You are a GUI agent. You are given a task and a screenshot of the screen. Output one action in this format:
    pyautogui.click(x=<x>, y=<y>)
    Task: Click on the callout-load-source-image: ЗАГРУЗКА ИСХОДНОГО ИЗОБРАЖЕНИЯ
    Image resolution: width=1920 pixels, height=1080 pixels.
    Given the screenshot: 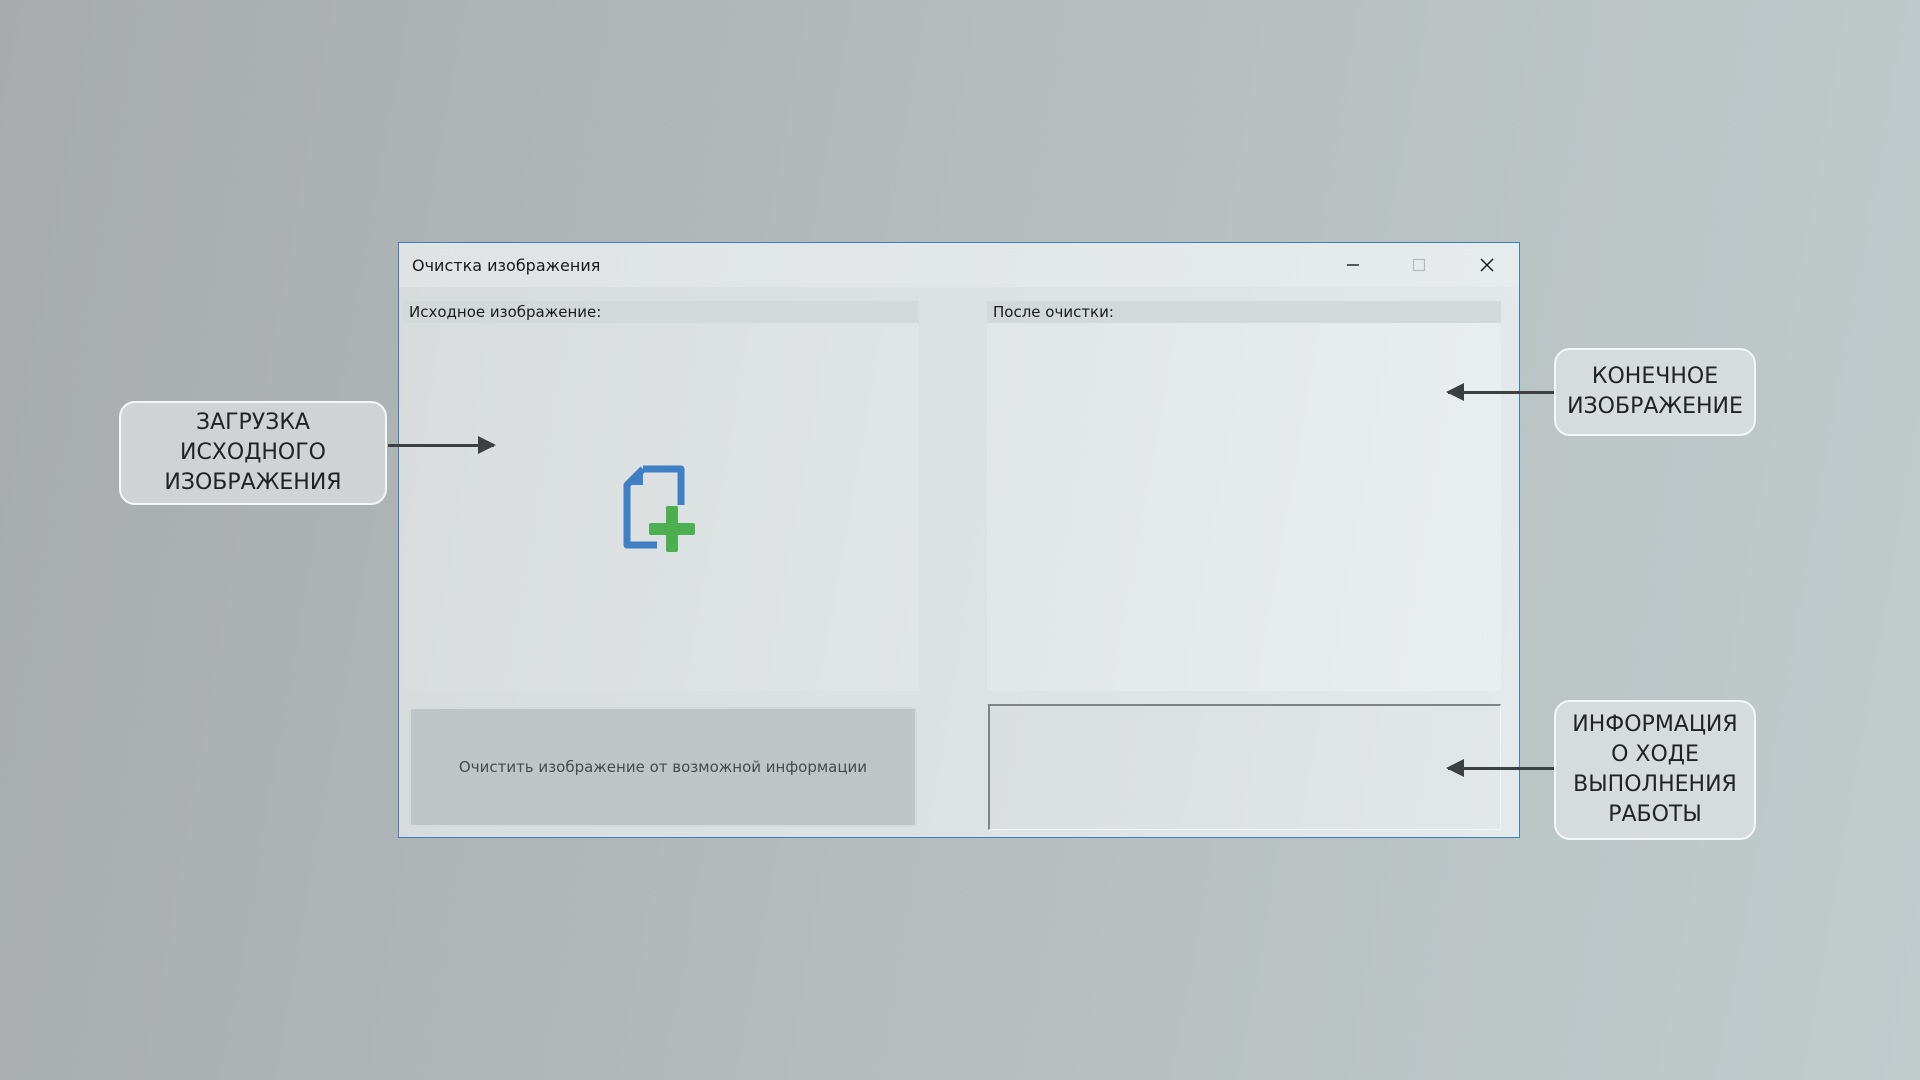 What is the action you would take?
    pyautogui.click(x=253, y=453)
    